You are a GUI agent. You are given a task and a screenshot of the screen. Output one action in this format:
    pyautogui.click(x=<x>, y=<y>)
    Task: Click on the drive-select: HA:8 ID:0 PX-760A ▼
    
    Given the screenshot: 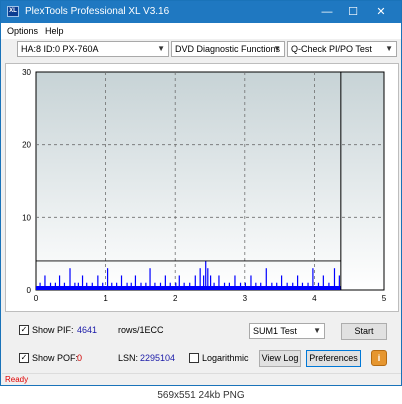 What is the action you would take?
    pyautogui.click(x=93, y=49)
    